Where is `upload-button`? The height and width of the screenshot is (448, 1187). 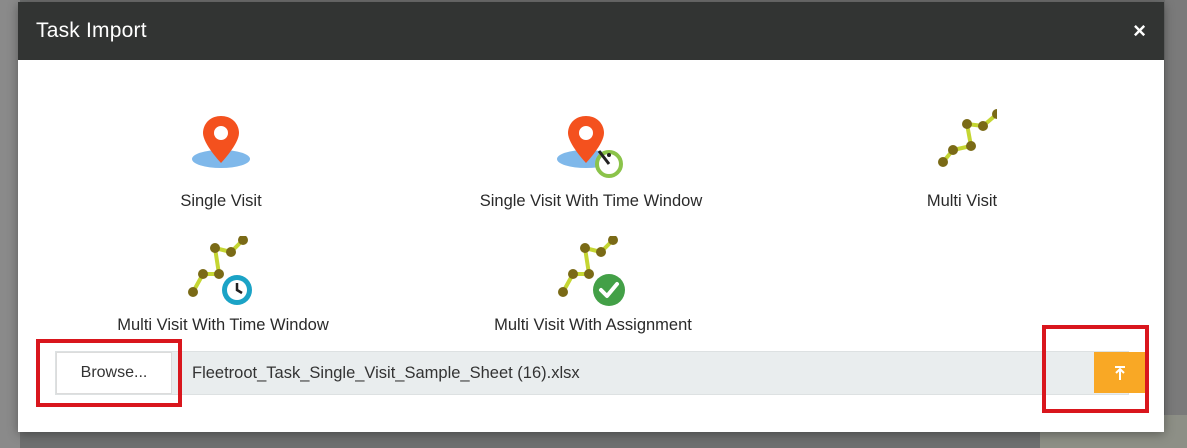 upload-button is located at coordinates (1120, 372).